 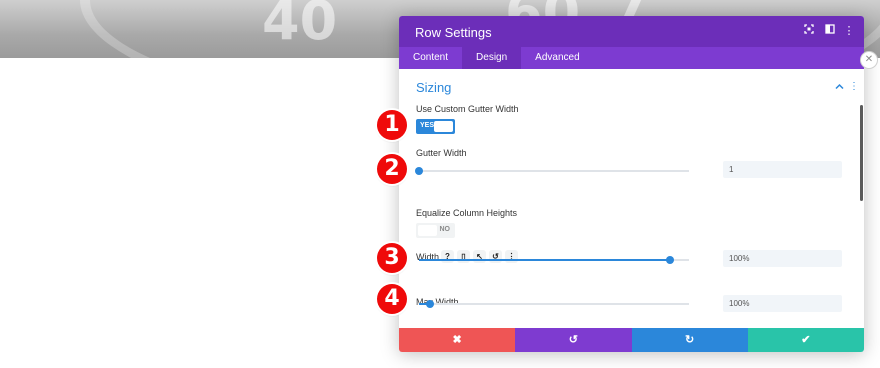 I want to click on annotation-badge-3: 3, so click(x=392, y=258).